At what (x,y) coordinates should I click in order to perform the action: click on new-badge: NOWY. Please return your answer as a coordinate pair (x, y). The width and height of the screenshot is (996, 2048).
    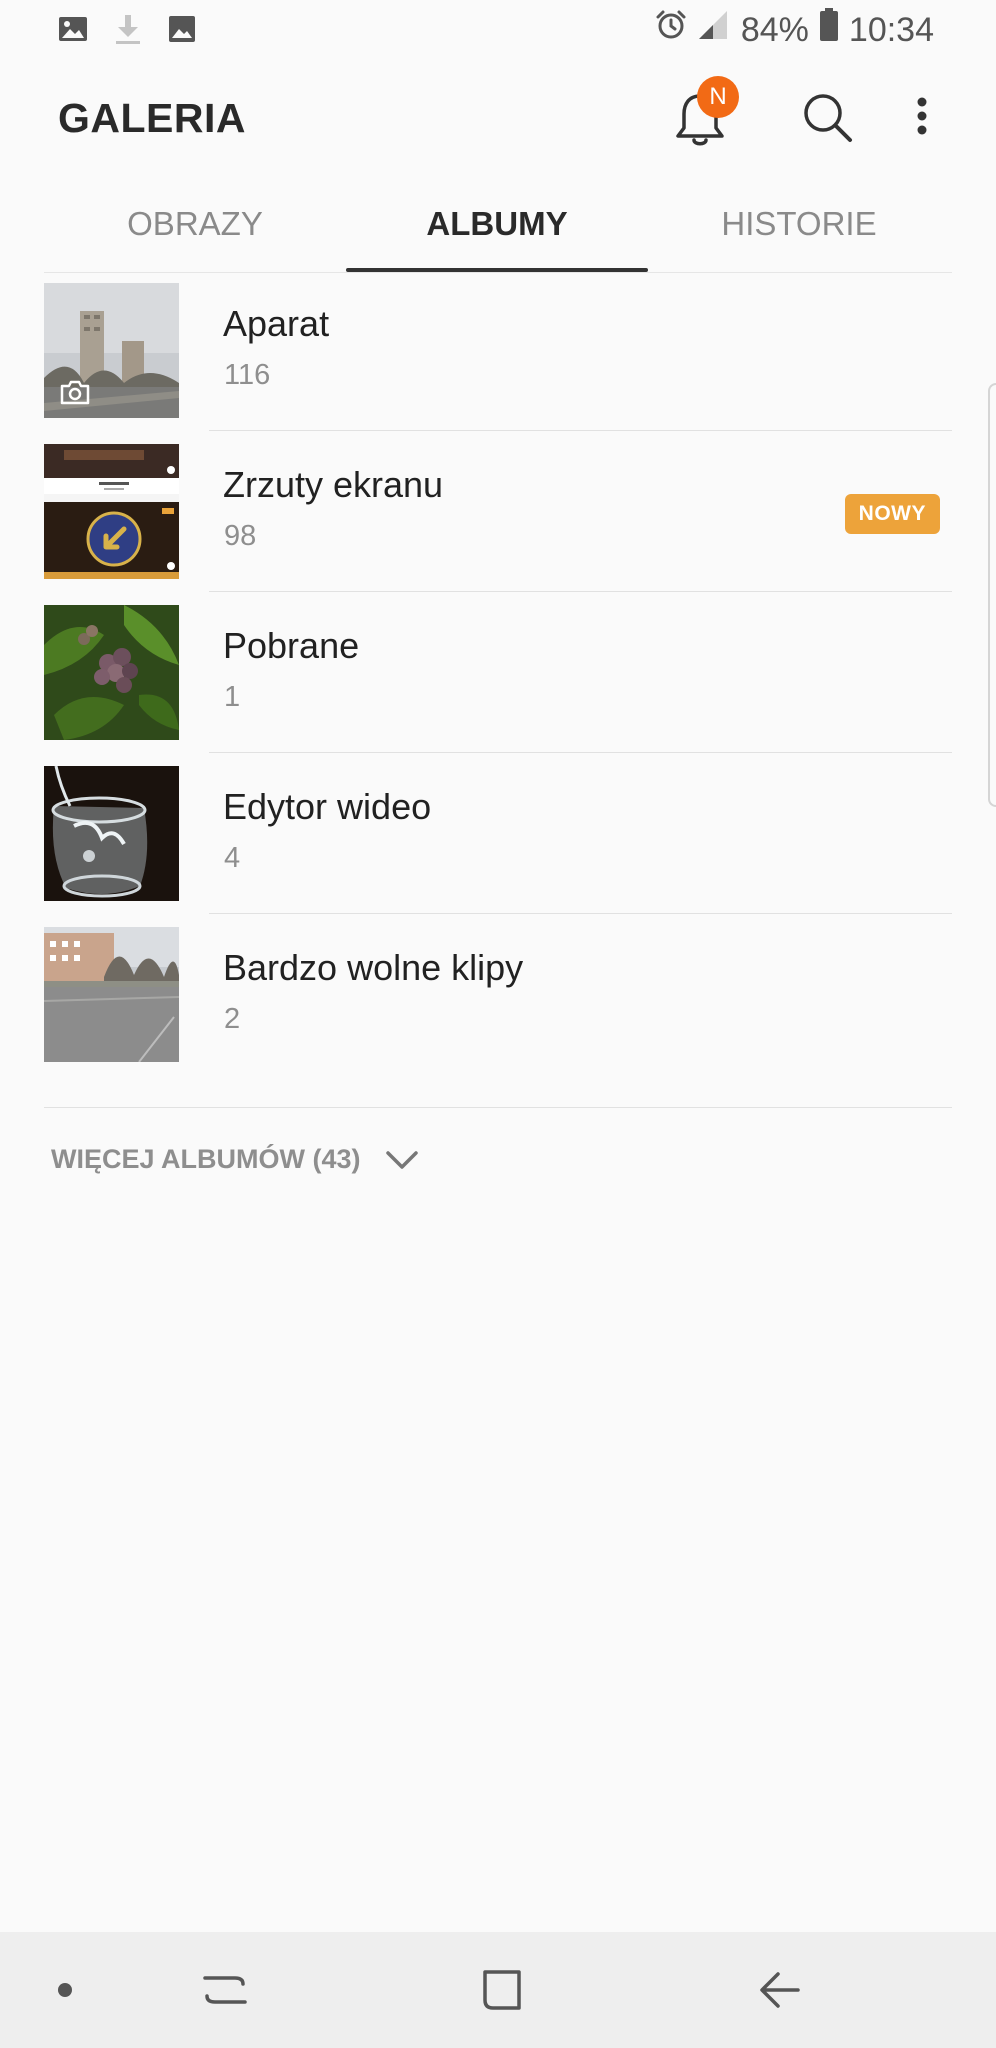
    Looking at the image, I should click on (892, 514).